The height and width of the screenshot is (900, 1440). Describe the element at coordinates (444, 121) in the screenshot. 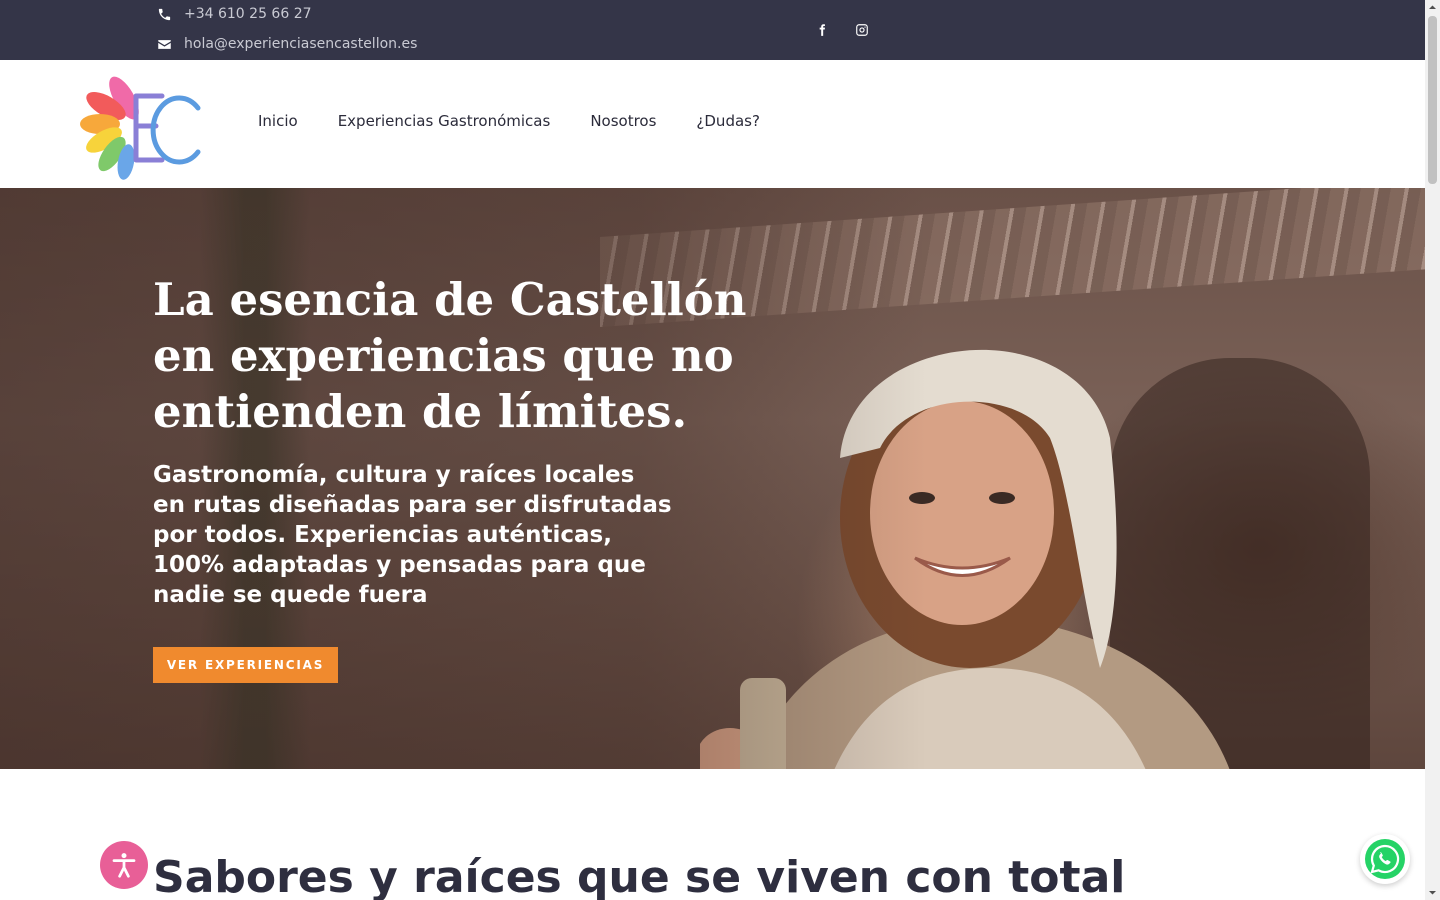

I see `nav-item-experiencias: Experiencias Gastronómicas` at that location.